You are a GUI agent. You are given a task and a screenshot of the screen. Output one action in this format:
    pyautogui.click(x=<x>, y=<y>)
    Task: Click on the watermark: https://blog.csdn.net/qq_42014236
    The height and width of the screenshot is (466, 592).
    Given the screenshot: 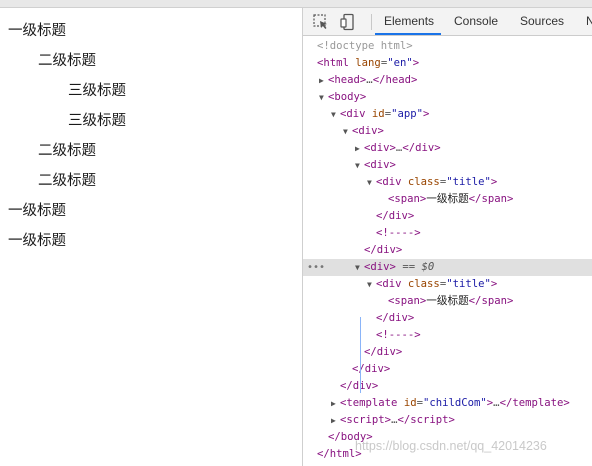 What is the action you would take?
    pyautogui.click(x=451, y=446)
    